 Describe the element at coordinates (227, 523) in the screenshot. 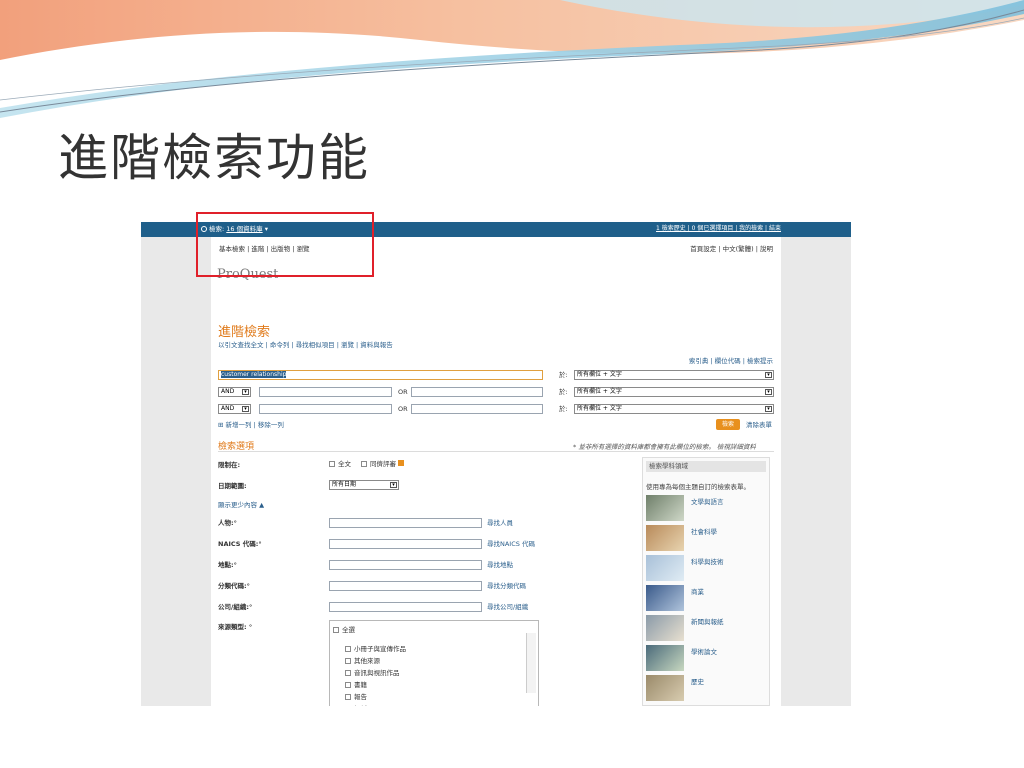

I see `field-label-person: 人物:°` at that location.